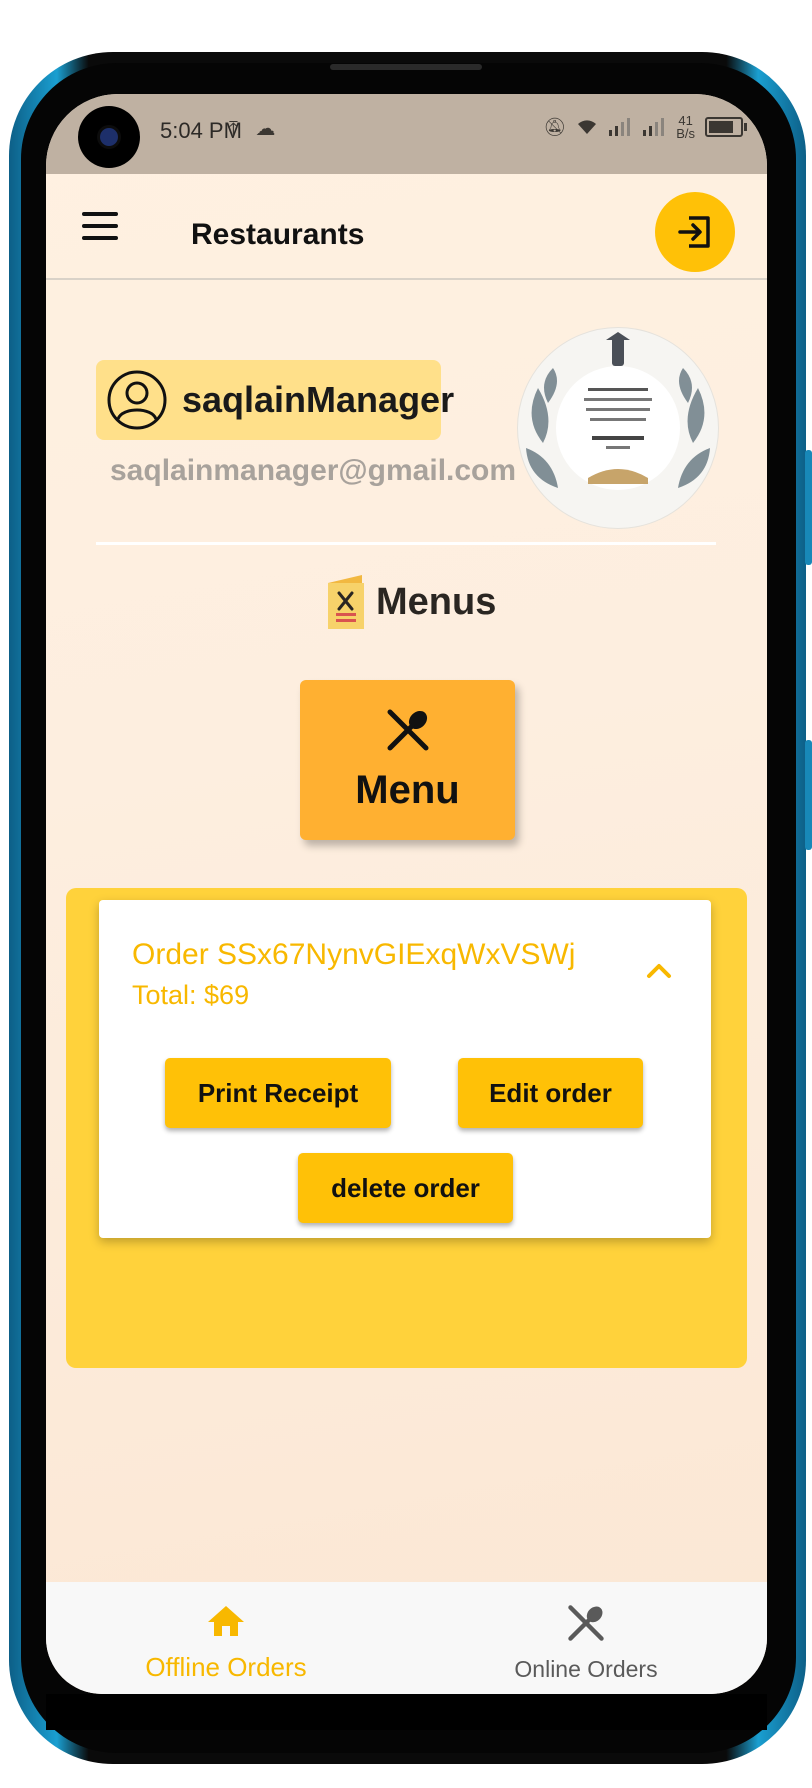 Image resolution: width=812 pixels, height=1788 pixels. I want to click on ramadan-greeting-image, so click(618, 411).